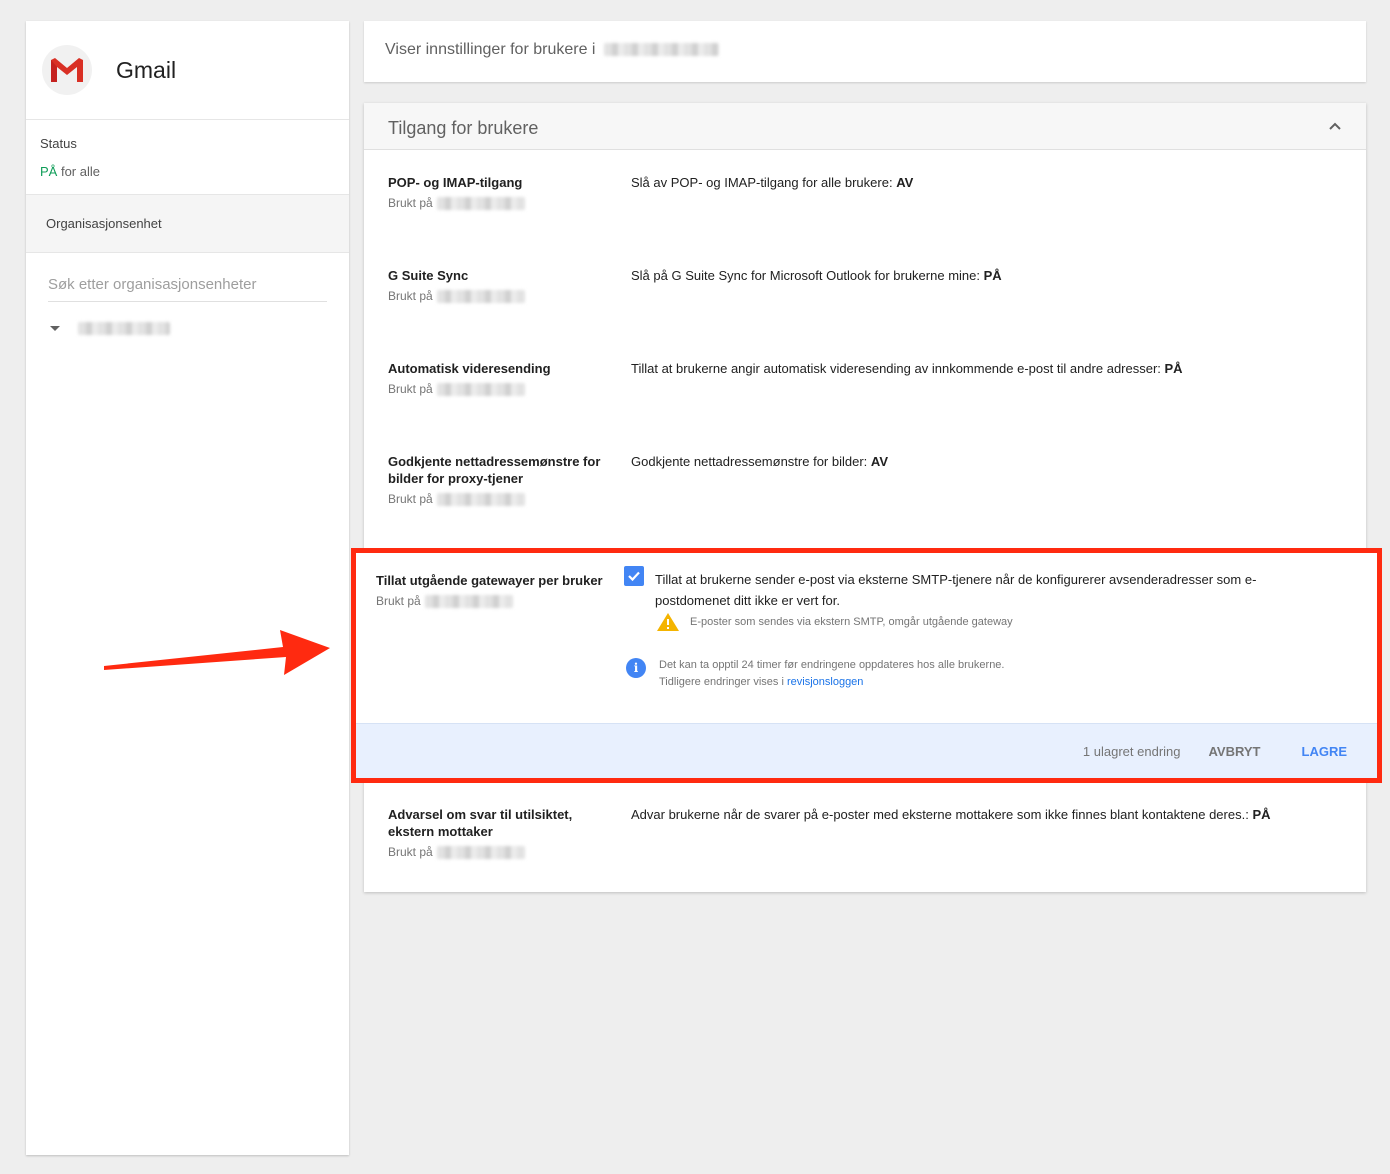 Image resolution: width=1390 pixels, height=1174 pixels. What do you see at coordinates (187, 70) in the screenshot?
I see `app-header: Gmail` at bounding box center [187, 70].